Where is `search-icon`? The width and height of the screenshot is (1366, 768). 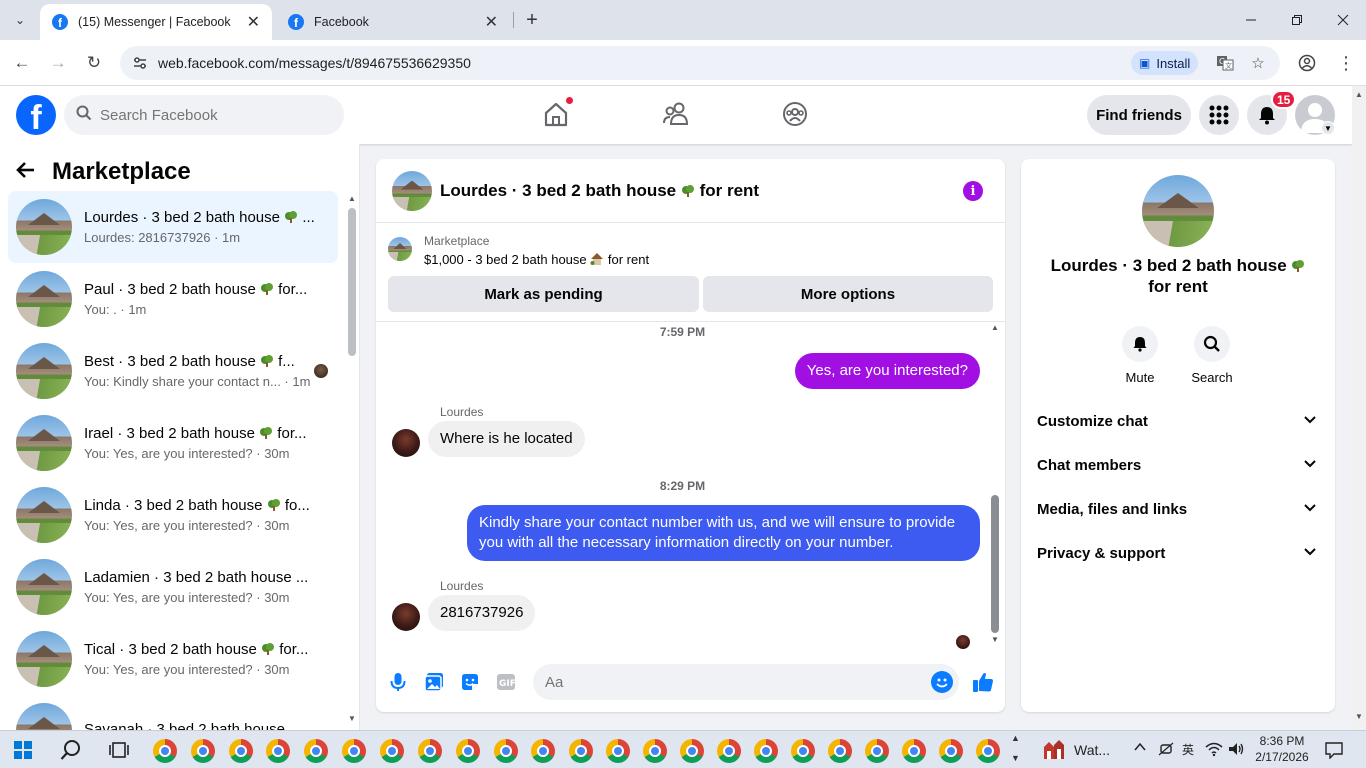
search-icon is located at coordinates (71, 752).